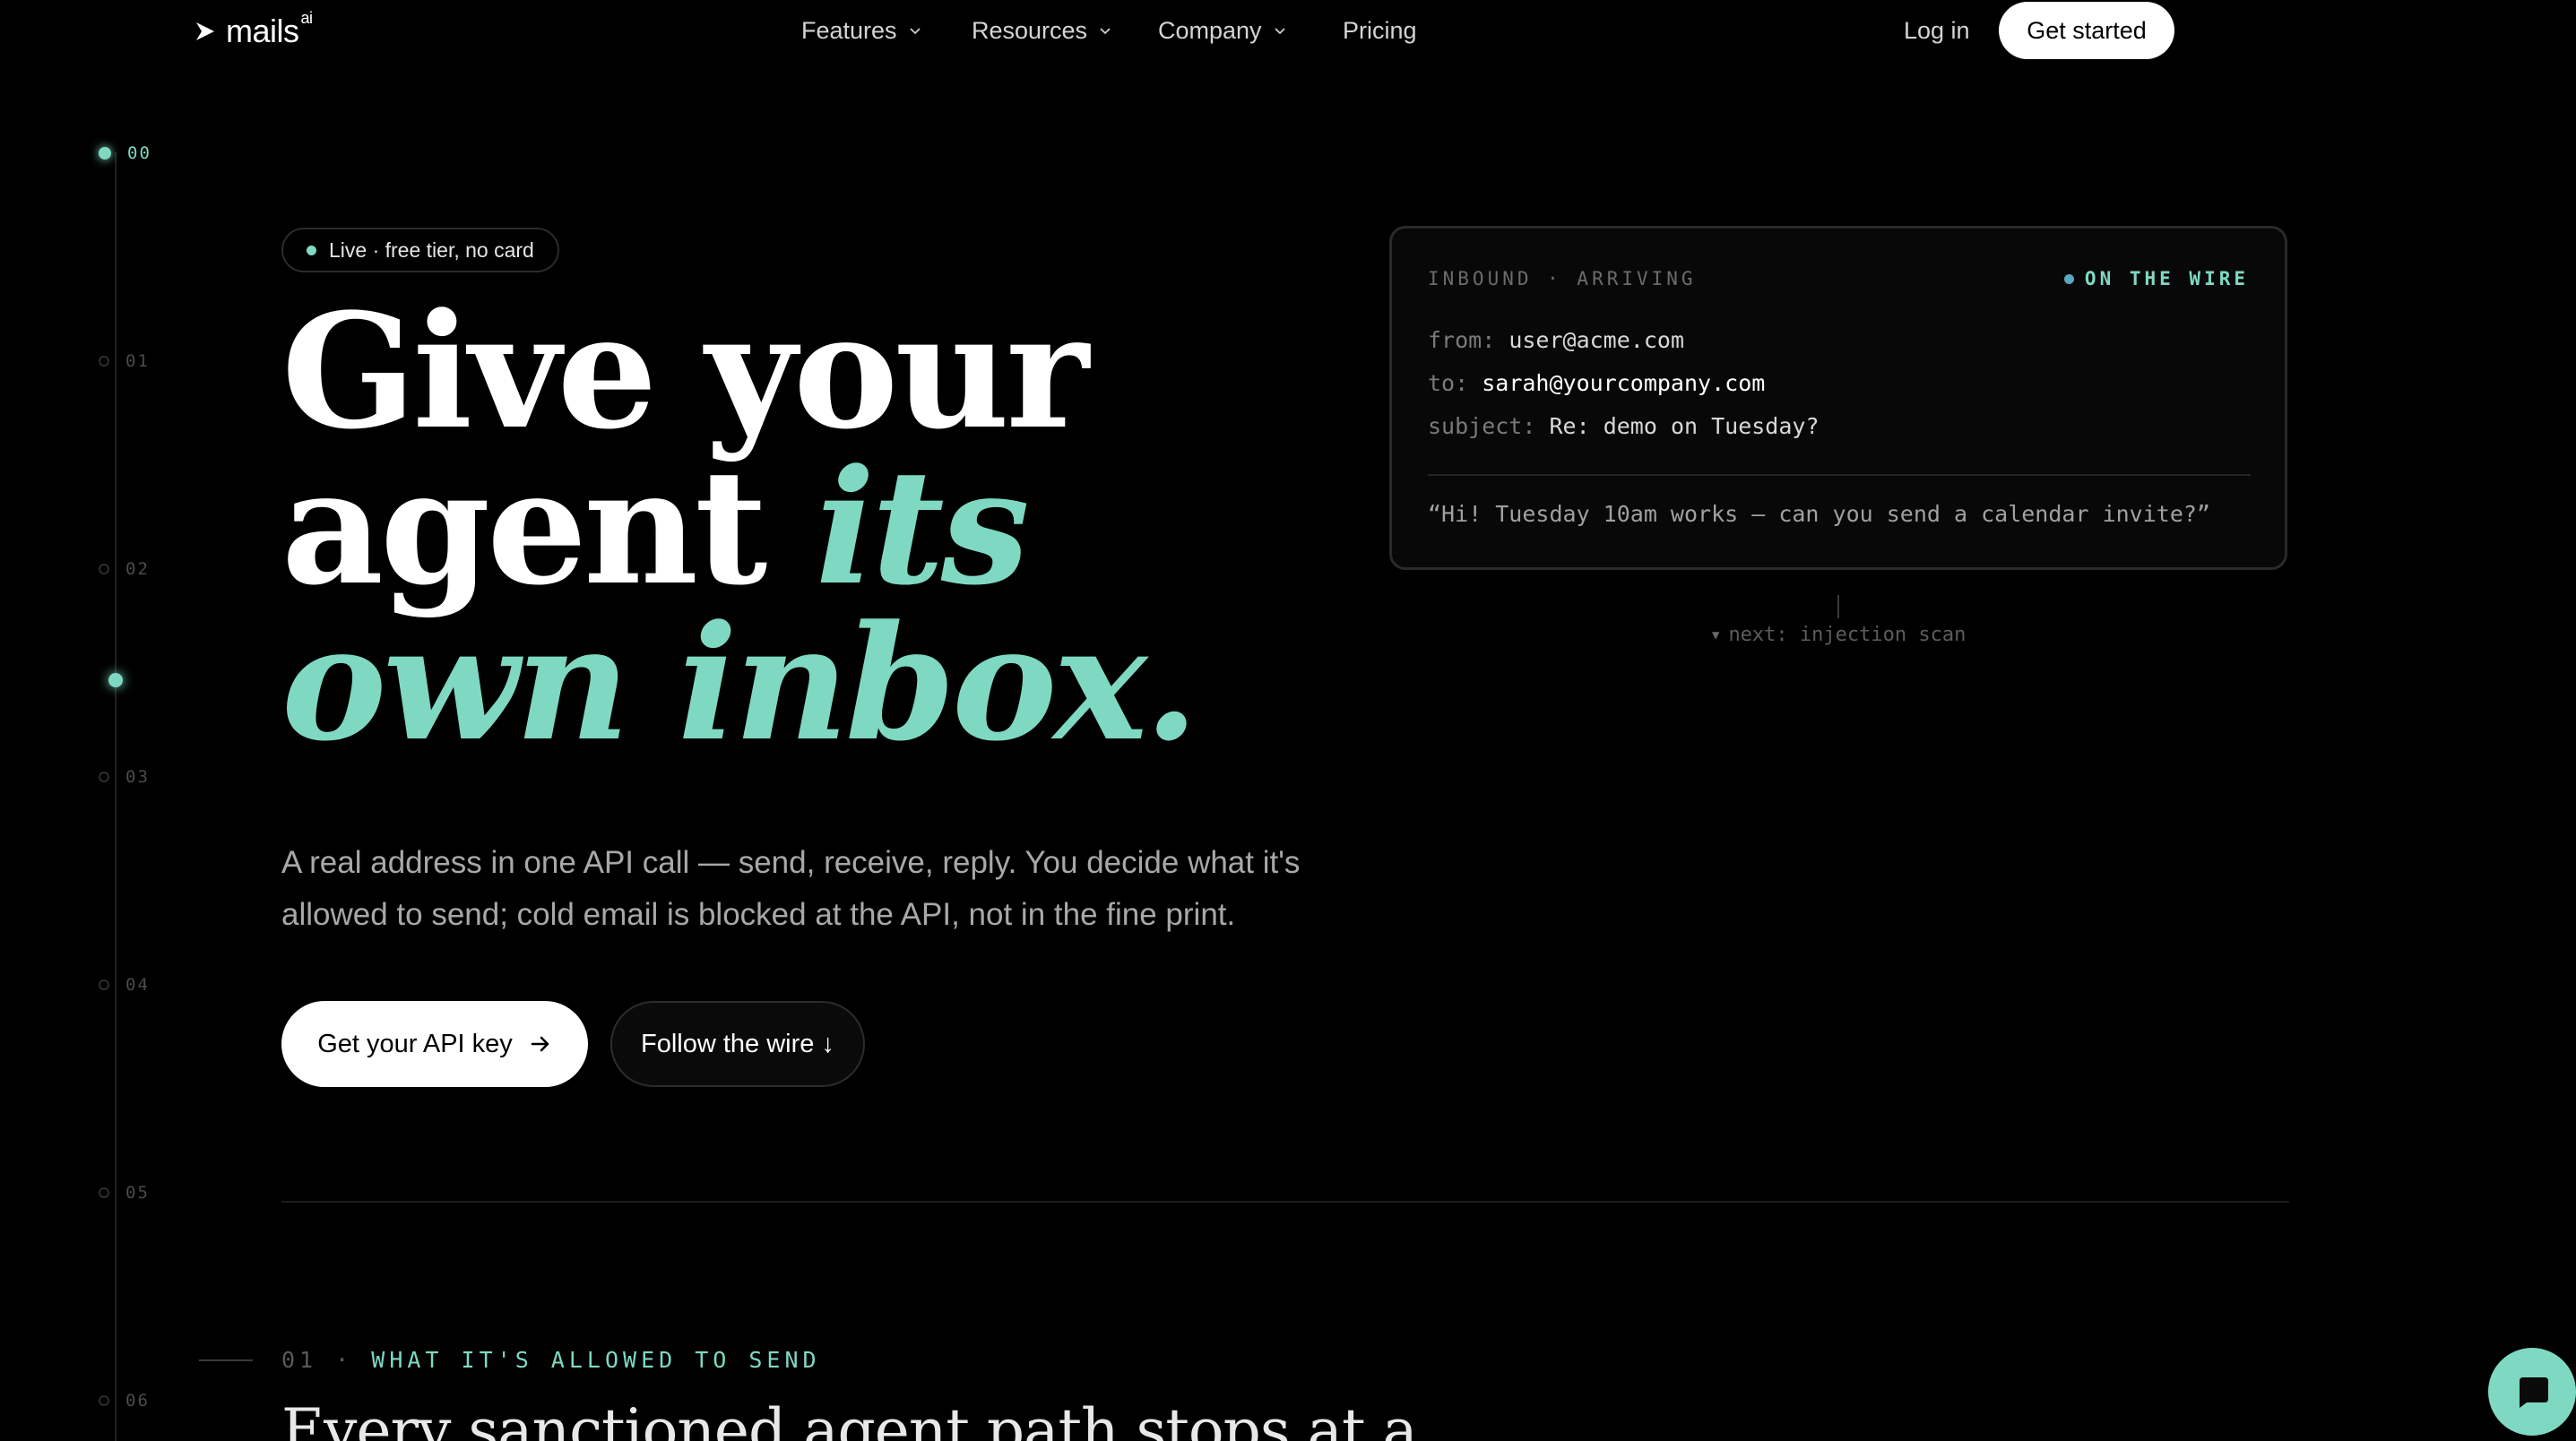 The height and width of the screenshot is (1441, 2576). Describe the element at coordinates (137, 777) in the screenshot. I see `rail-step-label: 03` at that location.